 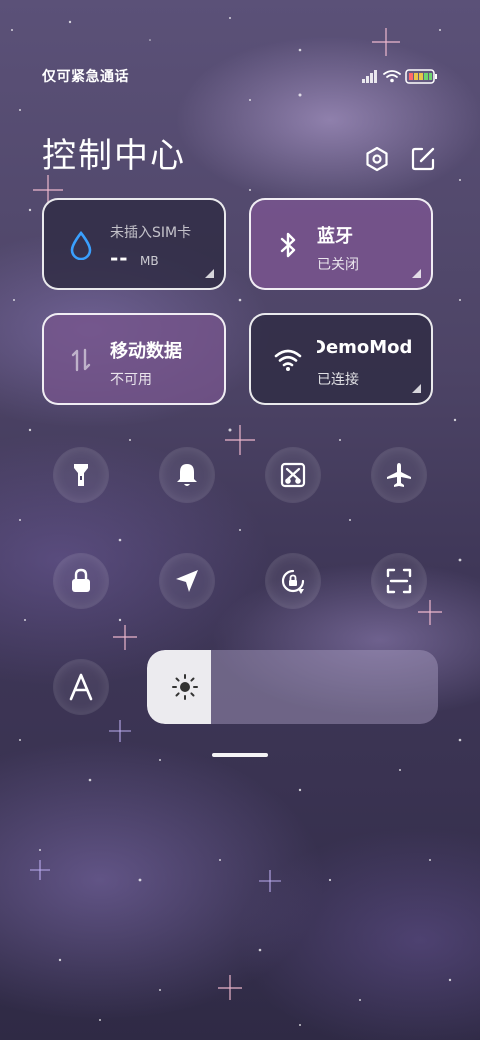 I want to click on location-toggle, so click(x=187, y=581).